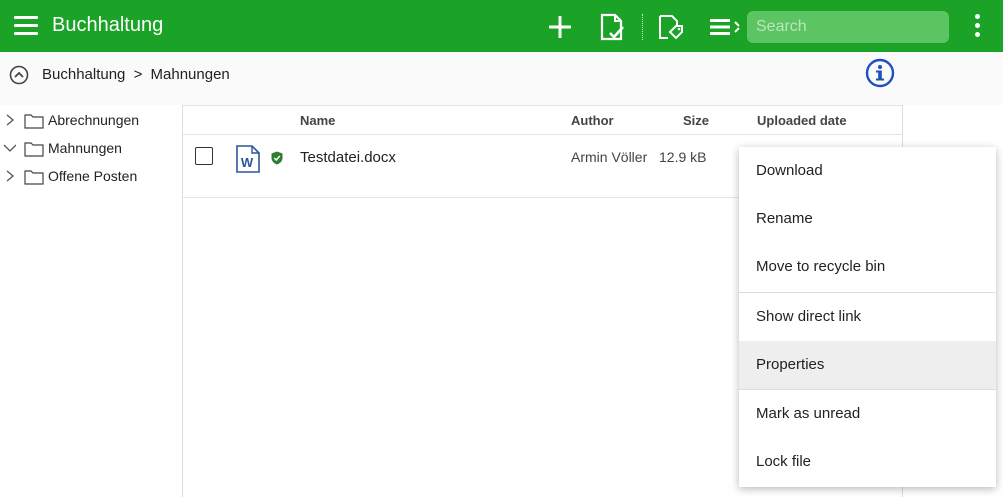 Image resolution: width=1003 pixels, height=497 pixels. I want to click on shield-check-icon, so click(277, 158).